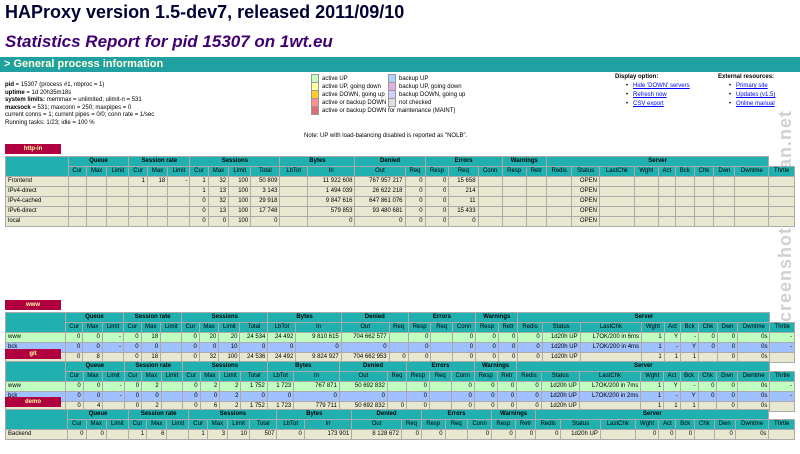  Describe the element at coordinates (643, 366) in the screenshot. I see `header-group: Server` at that location.